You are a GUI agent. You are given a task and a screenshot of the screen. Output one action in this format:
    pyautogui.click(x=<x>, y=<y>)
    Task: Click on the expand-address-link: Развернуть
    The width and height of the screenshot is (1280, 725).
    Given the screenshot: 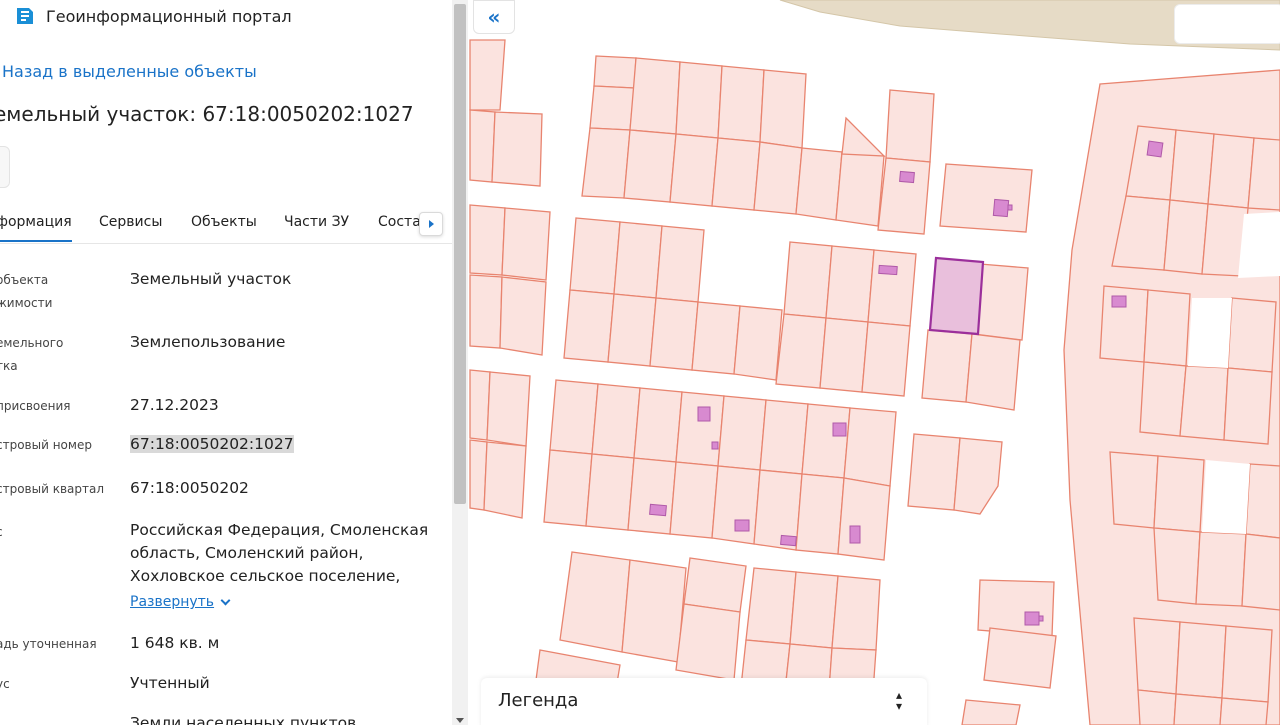 What is the action you would take?
    pyautogui.click(x=180, y=602)
    